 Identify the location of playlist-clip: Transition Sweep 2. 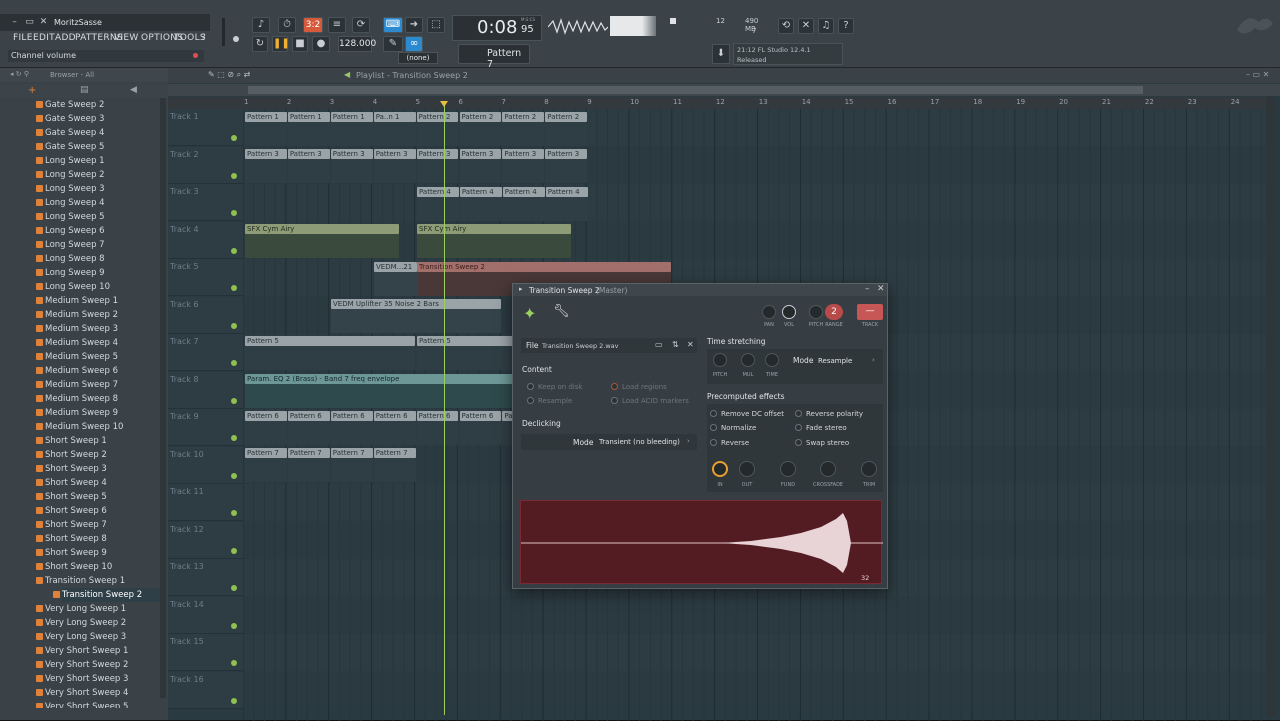
(544, 267).